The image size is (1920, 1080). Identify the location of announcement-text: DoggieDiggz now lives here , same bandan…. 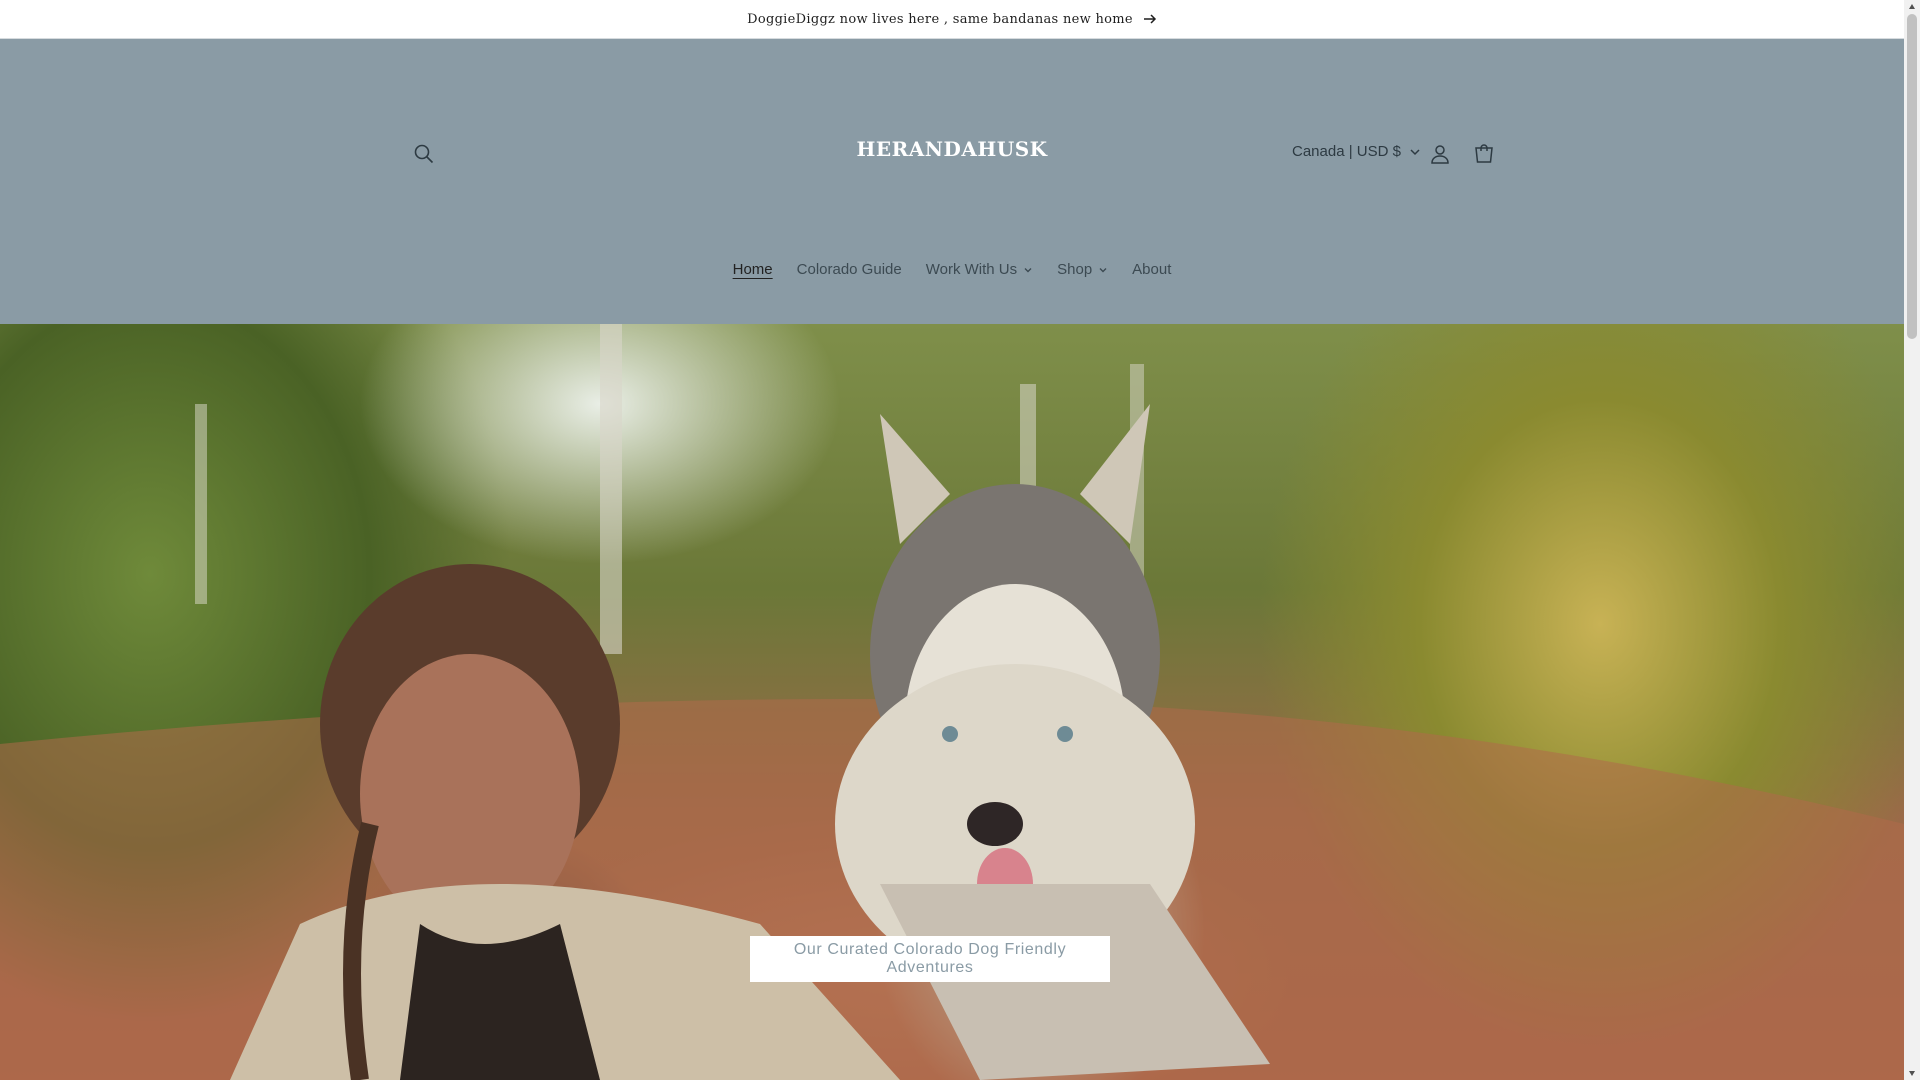
(940, 19).